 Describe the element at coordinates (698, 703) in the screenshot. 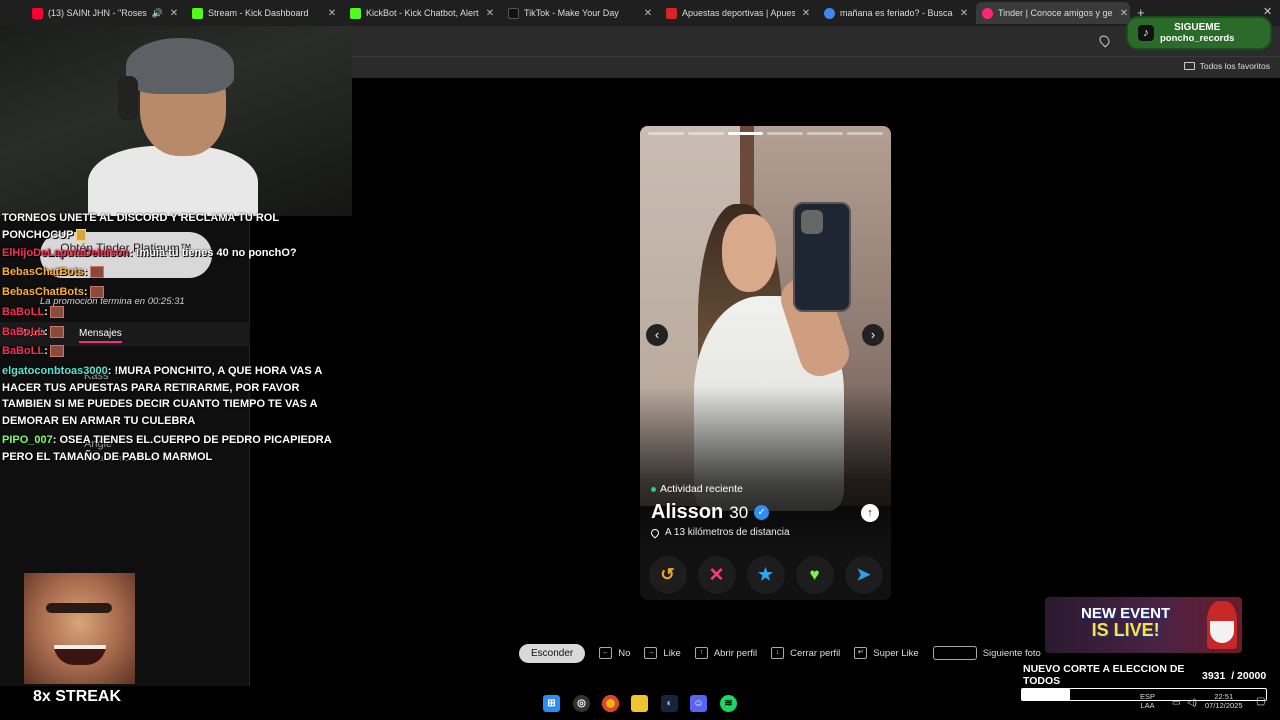

I see `discord-icon: ☺` at that location.